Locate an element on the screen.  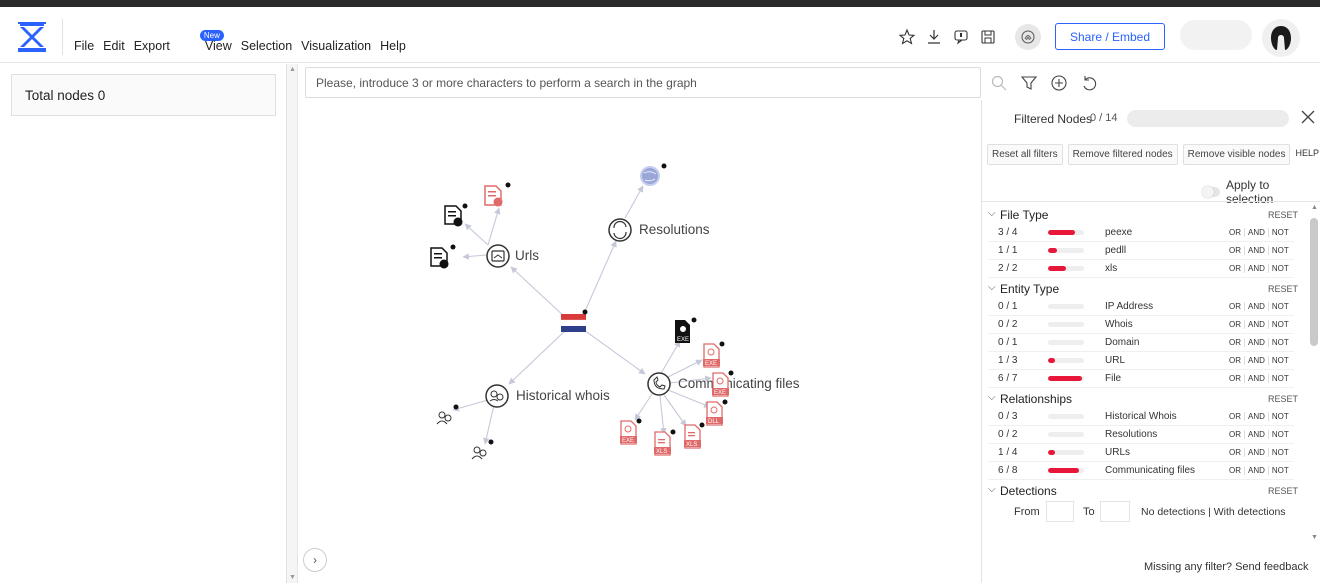
send-feedback-link: Missing any filter? Send feedback is located at coordinates (1226, 567).